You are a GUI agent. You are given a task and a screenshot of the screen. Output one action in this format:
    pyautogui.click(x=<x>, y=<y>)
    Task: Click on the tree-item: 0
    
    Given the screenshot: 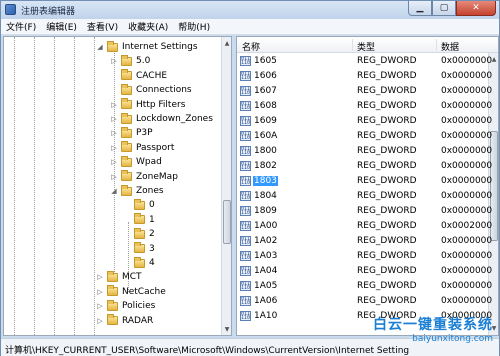 What is the action you would take?
    pyautogui.click(x=139, y=205)
    